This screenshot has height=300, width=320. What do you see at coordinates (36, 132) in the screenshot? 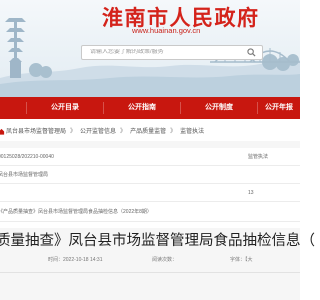
I see `breadcrumb-item-bureau: 凤台县市场监督管理局` at bounding box center [36, 132].